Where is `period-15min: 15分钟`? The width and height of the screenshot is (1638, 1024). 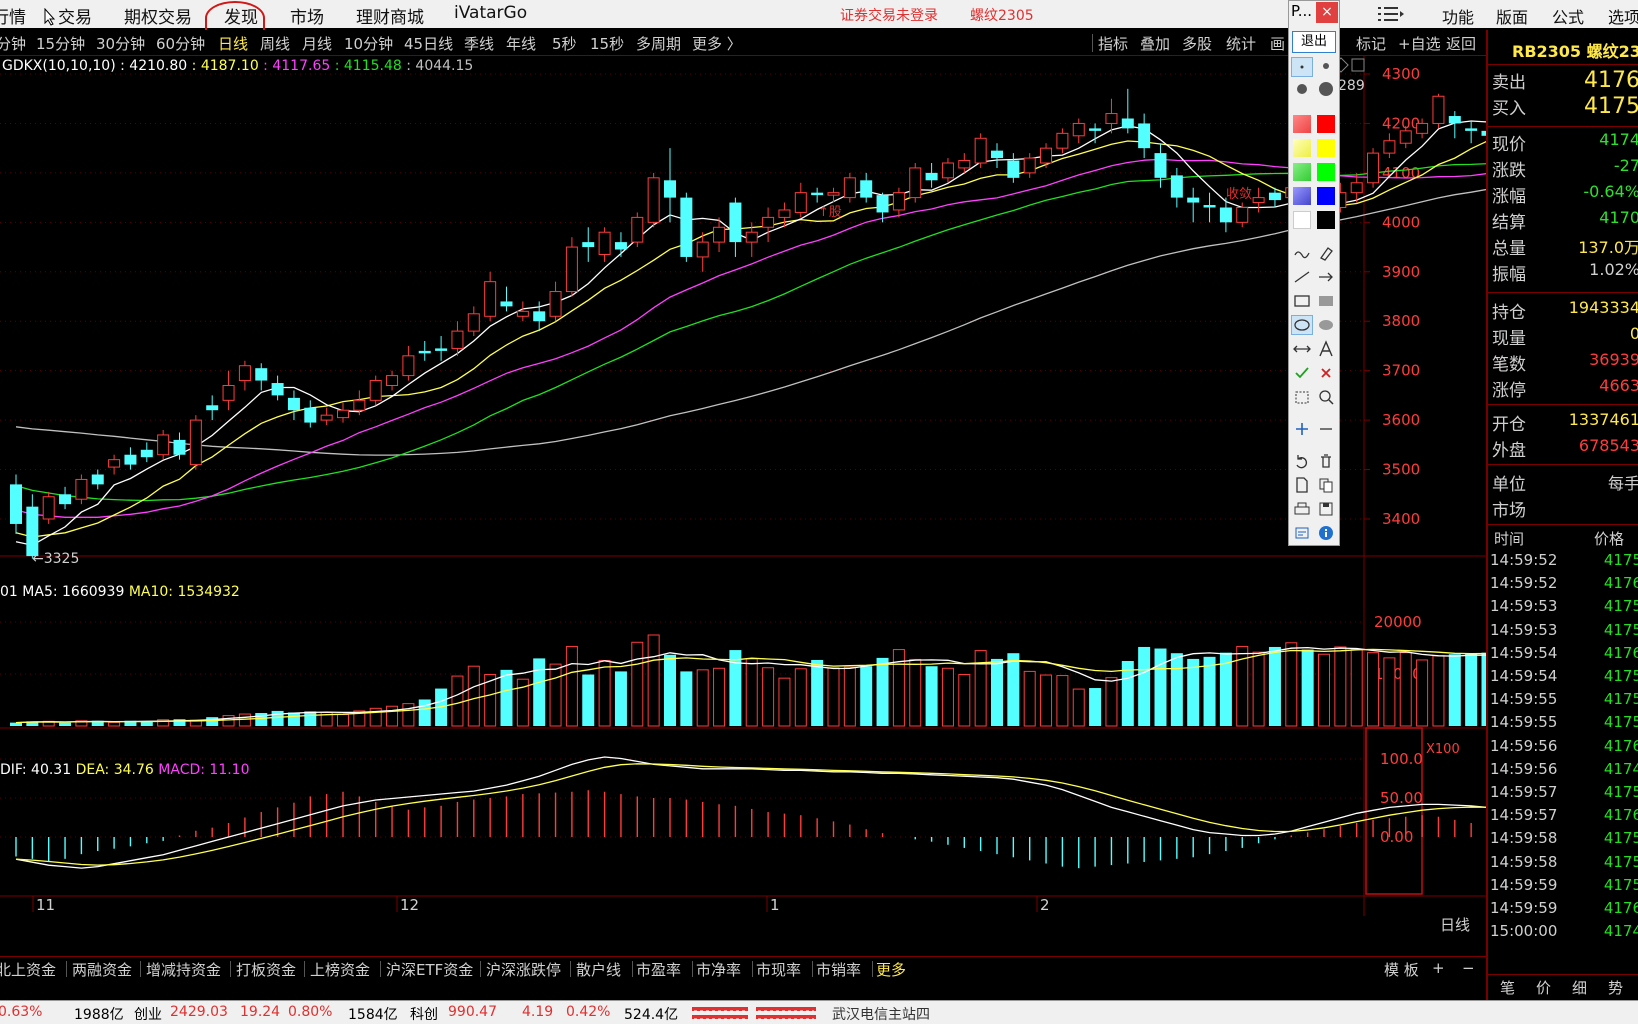 period-15min: 15分钟 is located at coordinates (60, 43).